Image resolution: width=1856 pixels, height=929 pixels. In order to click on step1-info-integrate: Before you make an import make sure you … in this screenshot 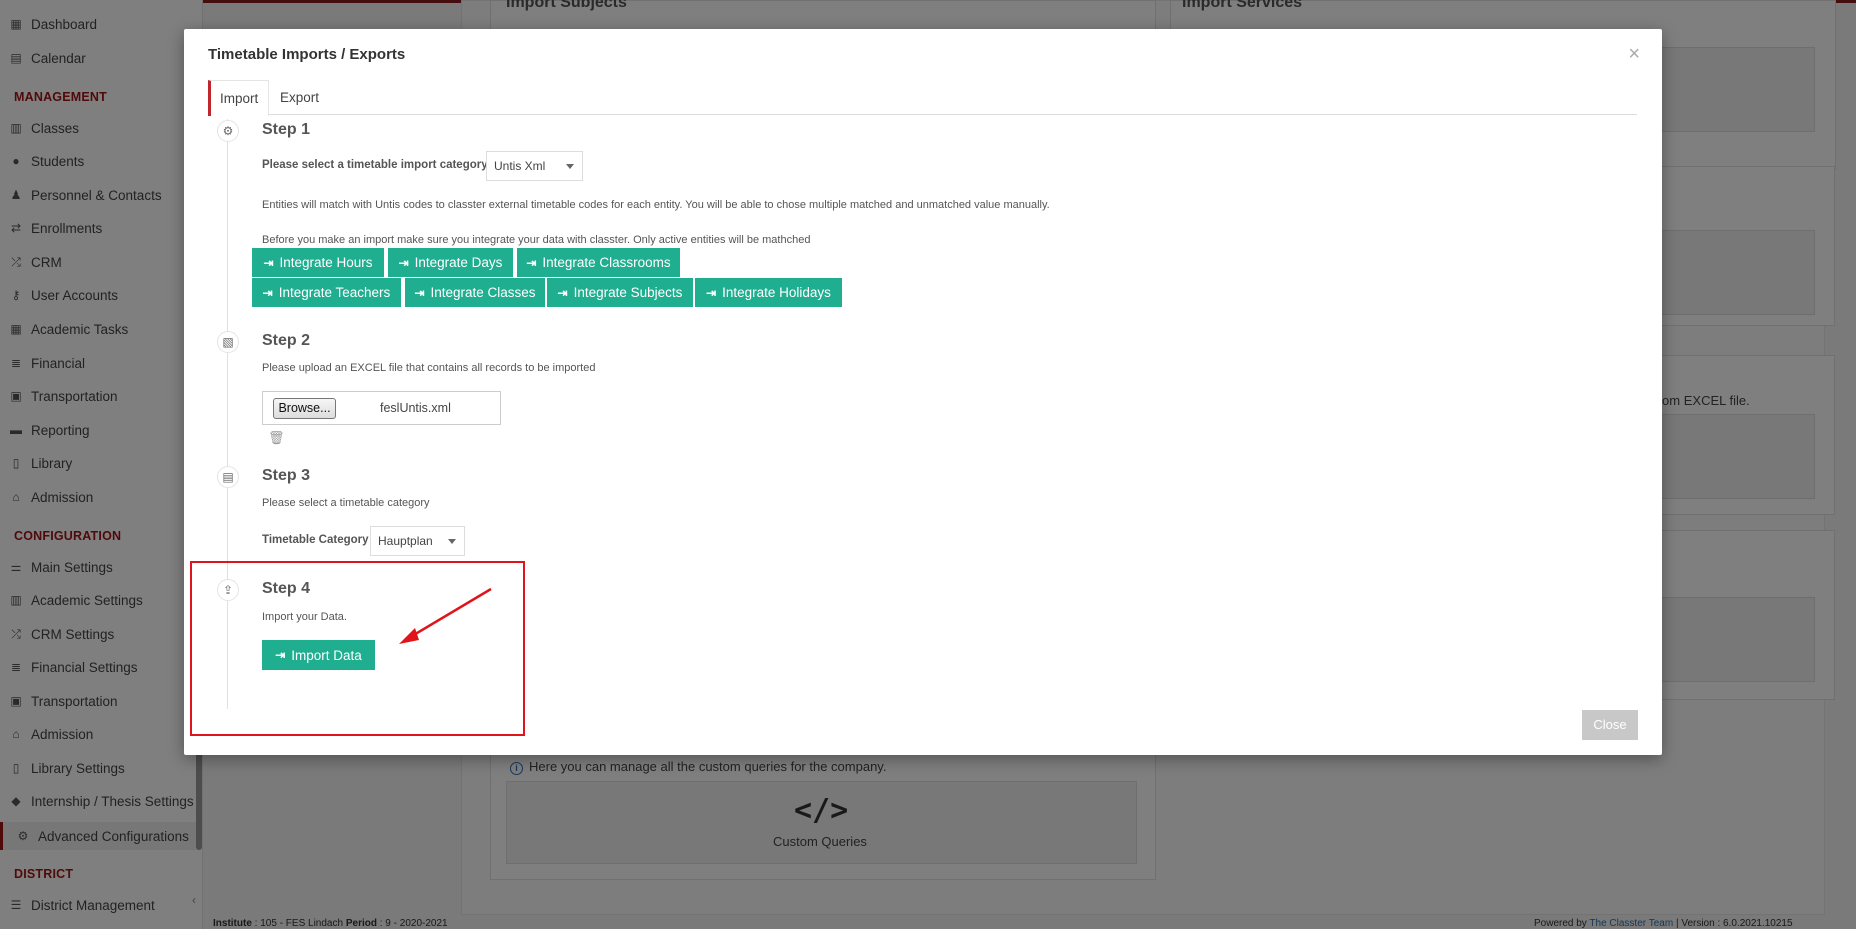, I will do `click(536, 240)`.